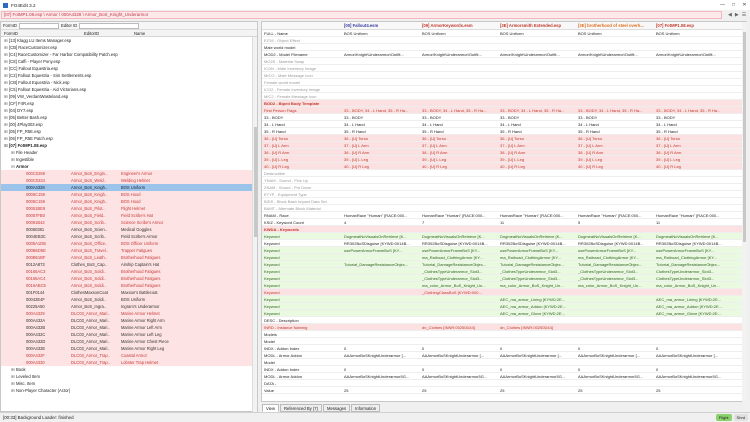 This screenshot has width=750, height=422. Describe the element at coordinates (504, 47) in the screenshot. I see `record-field-row: Male world model` at that location.